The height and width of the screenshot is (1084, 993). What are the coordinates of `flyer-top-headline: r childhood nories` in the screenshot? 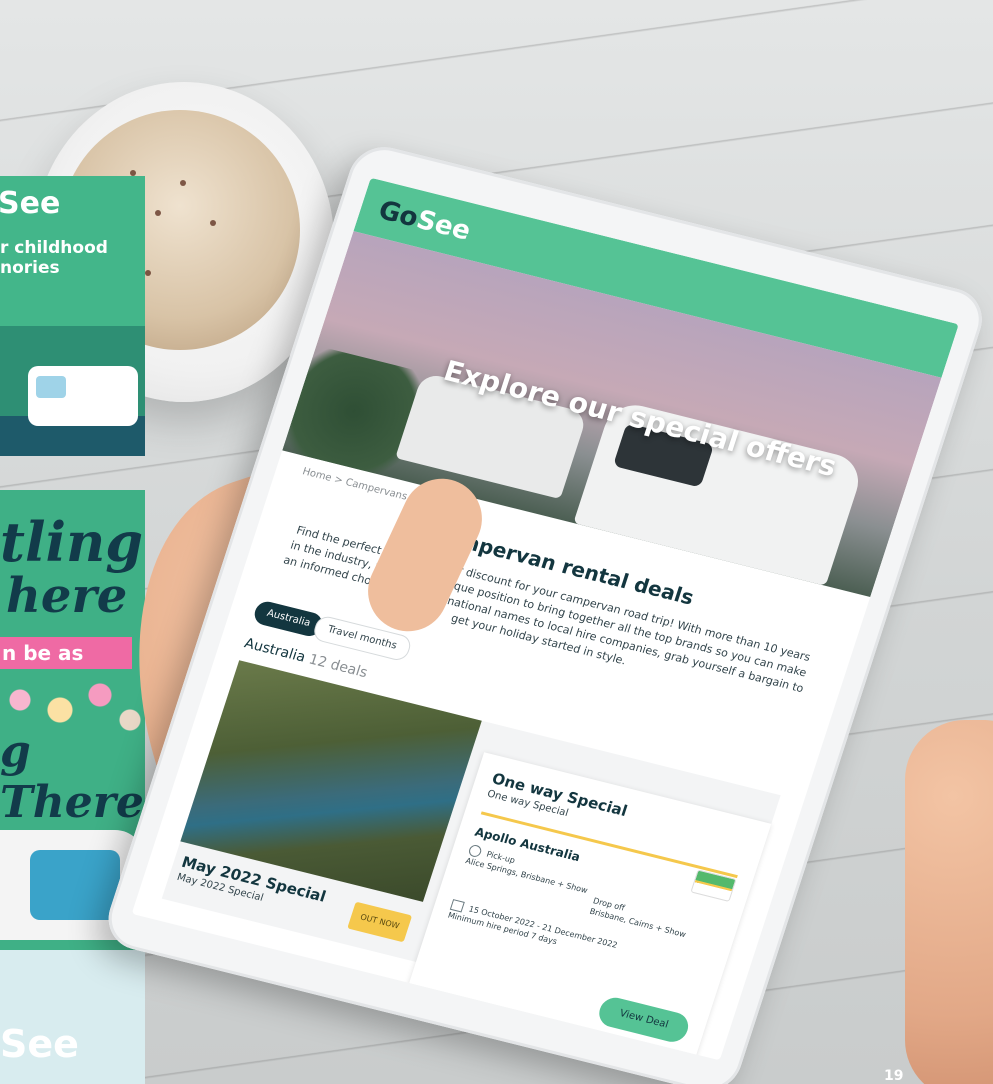 It's located at (54, 258).